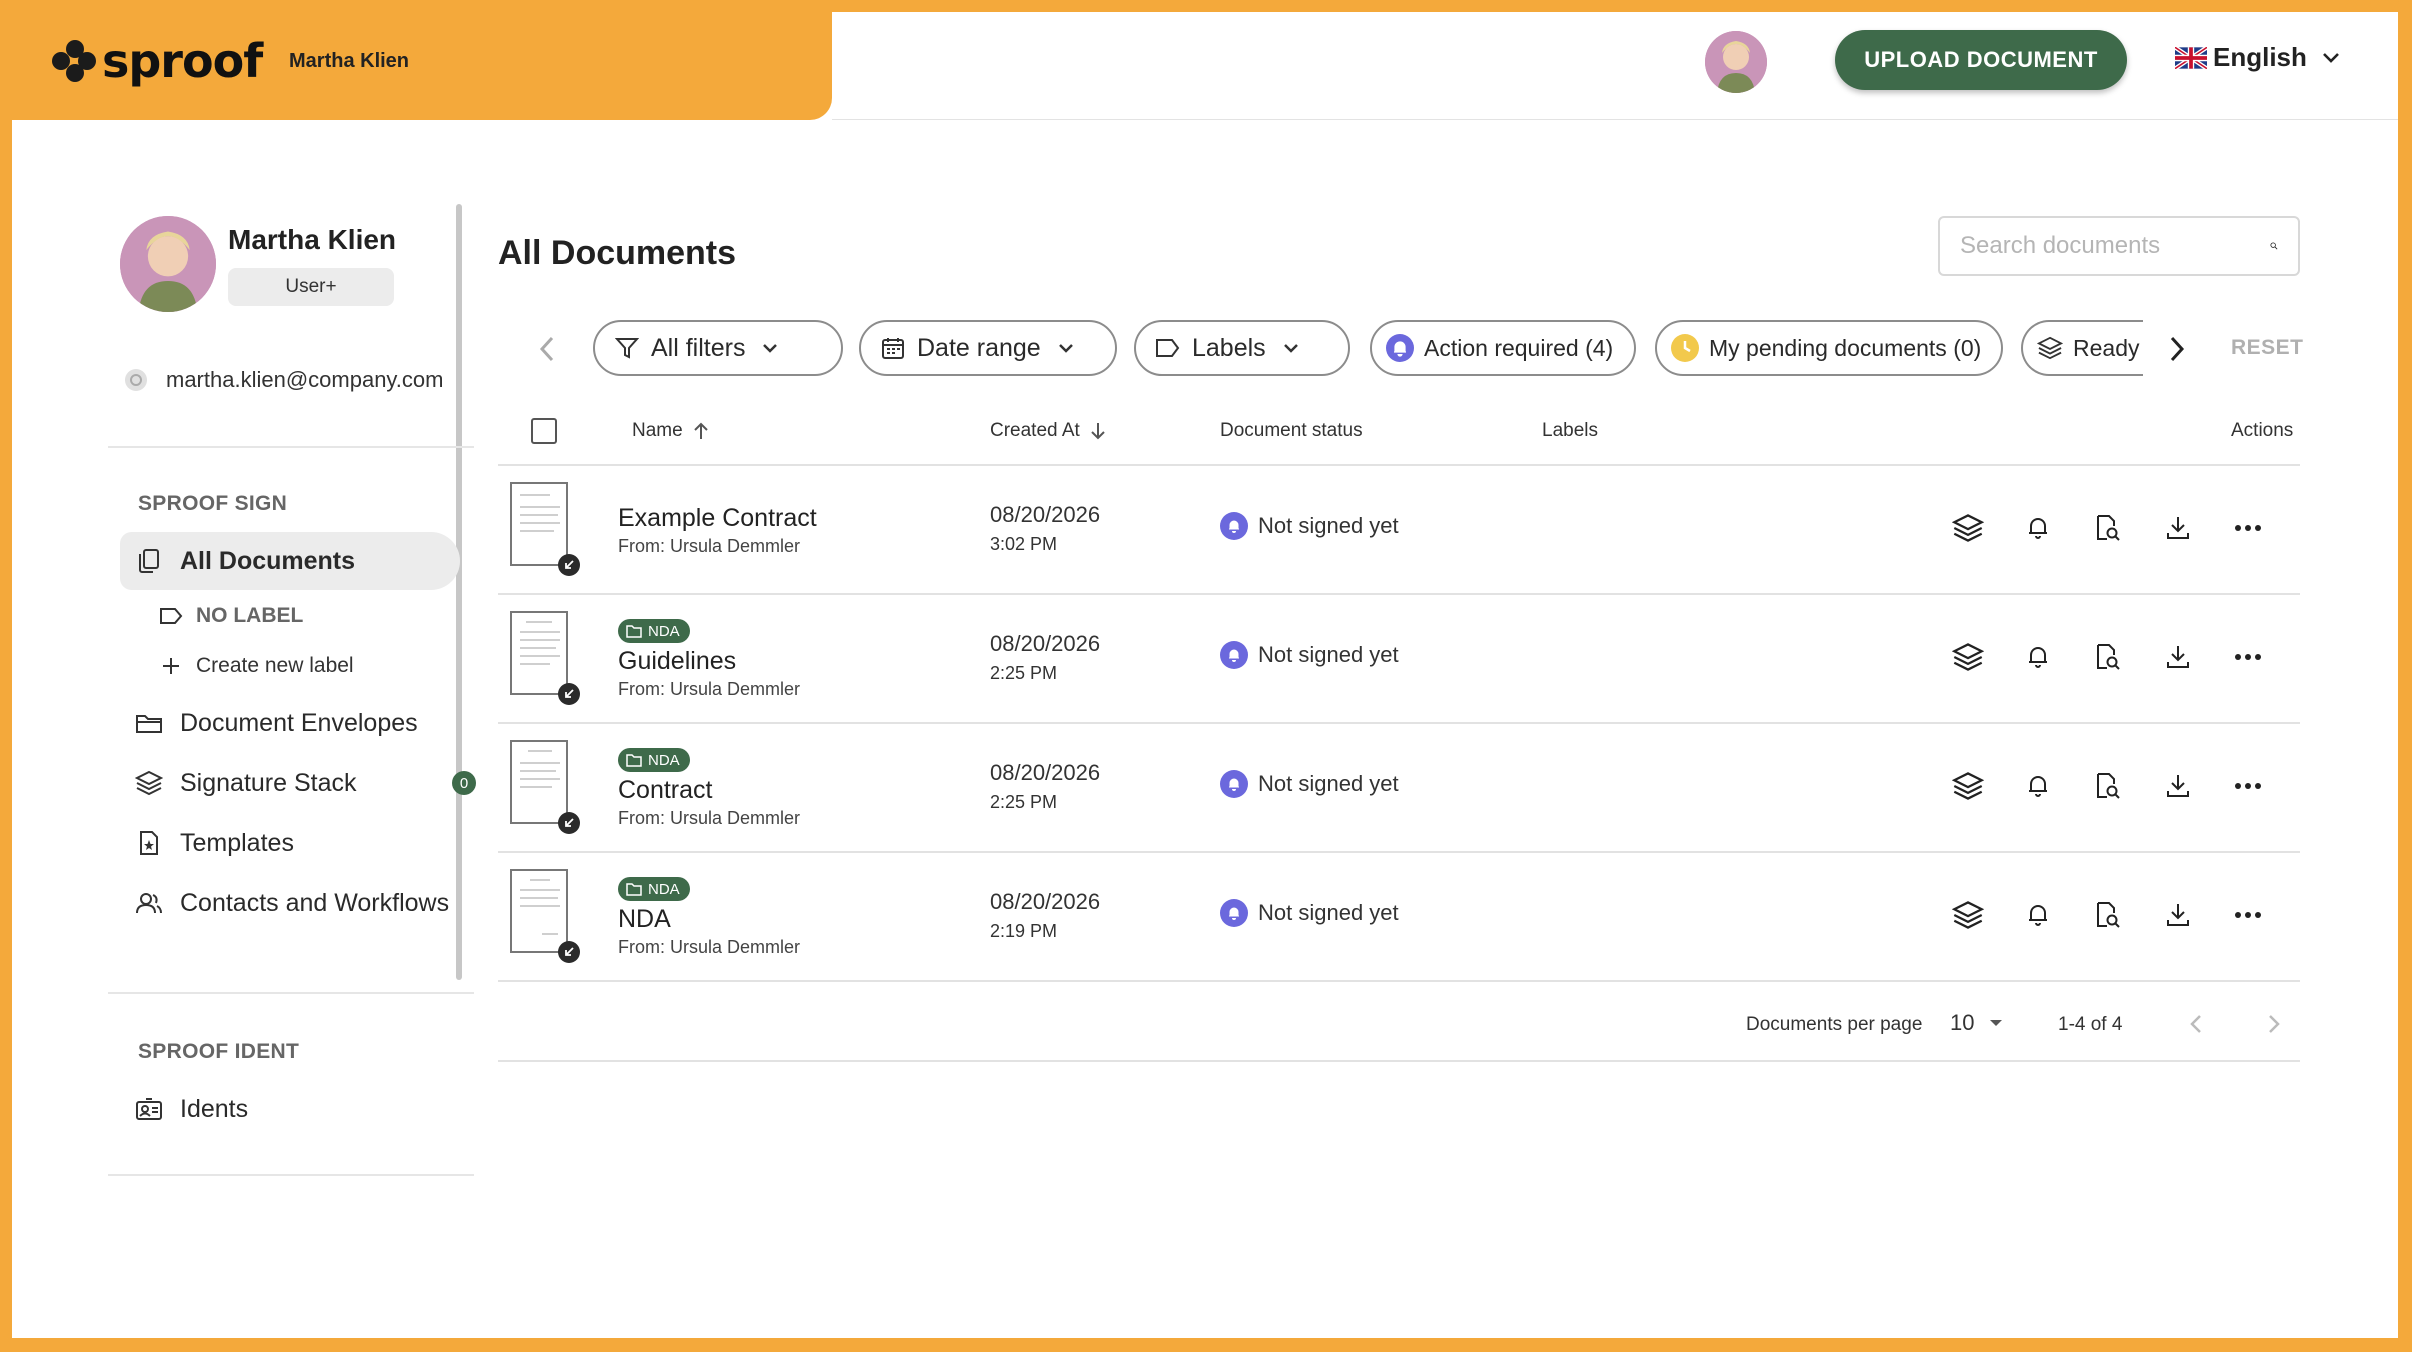 This screenshot has width=2412, height=1352. What do you see at coordinates (665, 790) in the screenshot?
I see `document-name: Contract` at bounding box center [665, 790].